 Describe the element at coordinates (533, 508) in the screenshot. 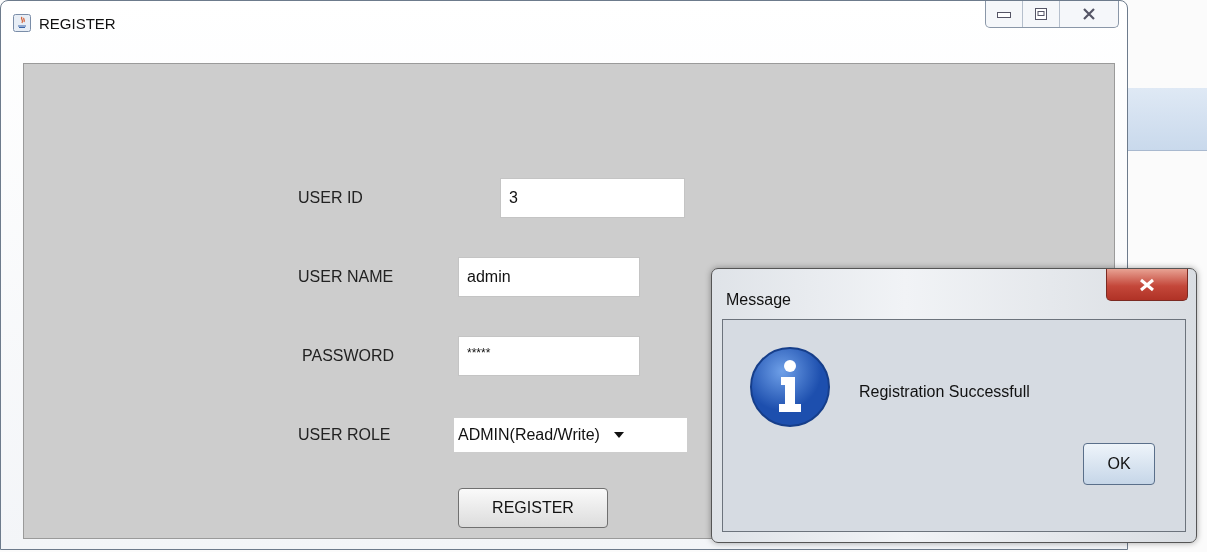

I see `register-button: REGISTER` at that location.